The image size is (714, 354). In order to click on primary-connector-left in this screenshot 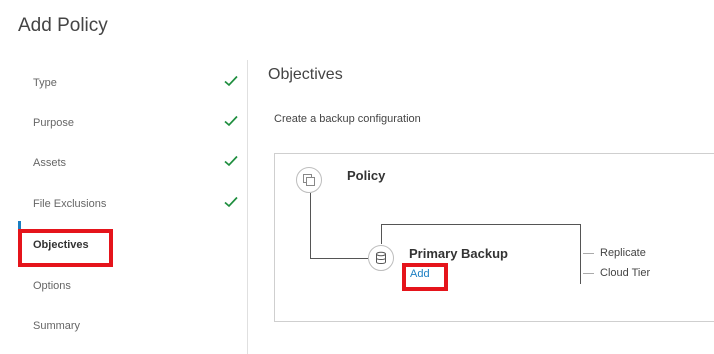, I will do `click(381, 234)`.